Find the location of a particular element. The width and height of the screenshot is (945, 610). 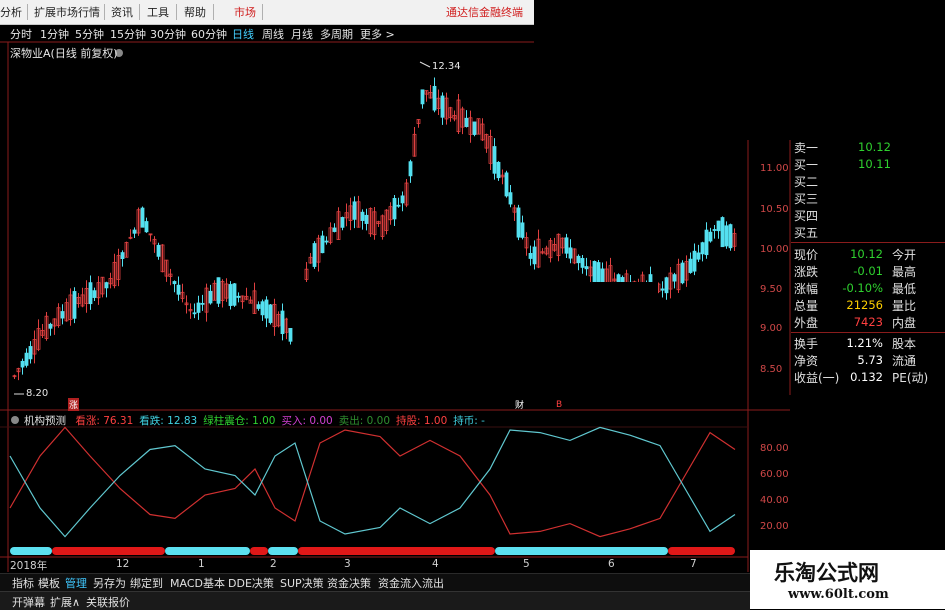

tab-save-as: 另存为 is located at coordinates (109, 583).